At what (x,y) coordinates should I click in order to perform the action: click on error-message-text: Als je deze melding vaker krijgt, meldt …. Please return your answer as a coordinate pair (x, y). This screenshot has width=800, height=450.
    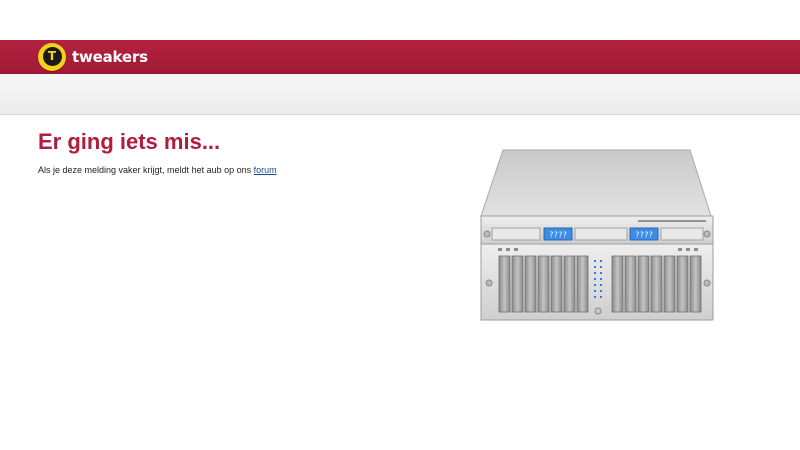
    Looking at the image, I should click on (145, 170).